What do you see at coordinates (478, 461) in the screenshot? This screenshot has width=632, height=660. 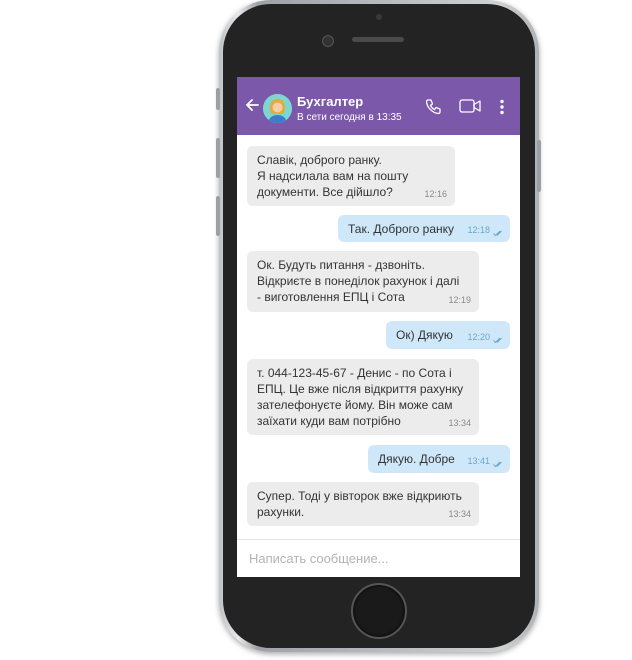 I see `message-time: 13:41` at bounding box center [478, 461].